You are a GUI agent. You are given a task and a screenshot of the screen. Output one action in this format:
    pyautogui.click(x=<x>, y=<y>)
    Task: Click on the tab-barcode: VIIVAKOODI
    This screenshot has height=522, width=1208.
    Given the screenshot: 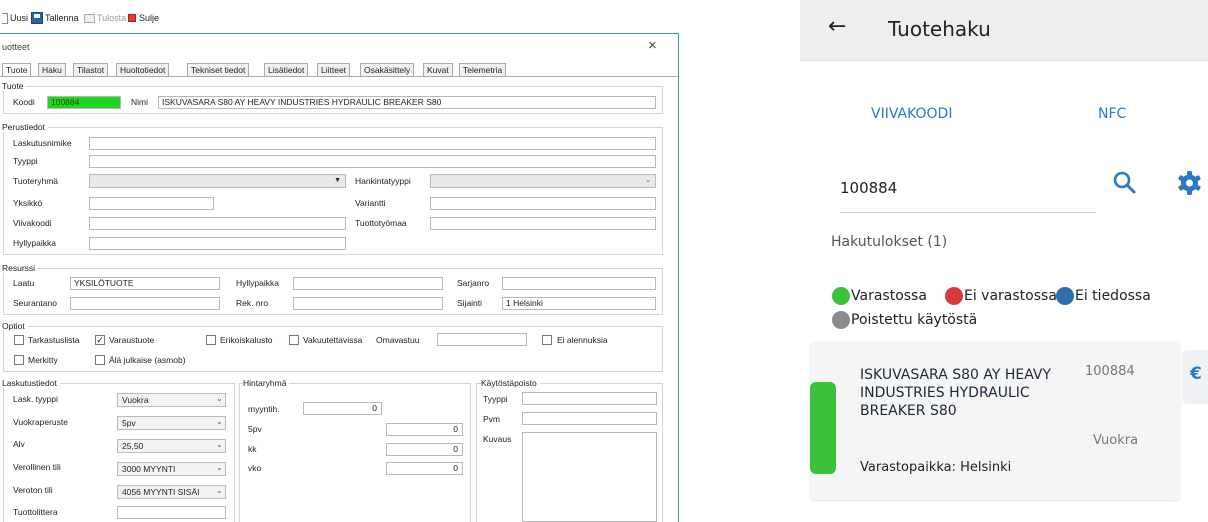 What is the action you would take?
    pyautogui.click(x=911, y=114)
    